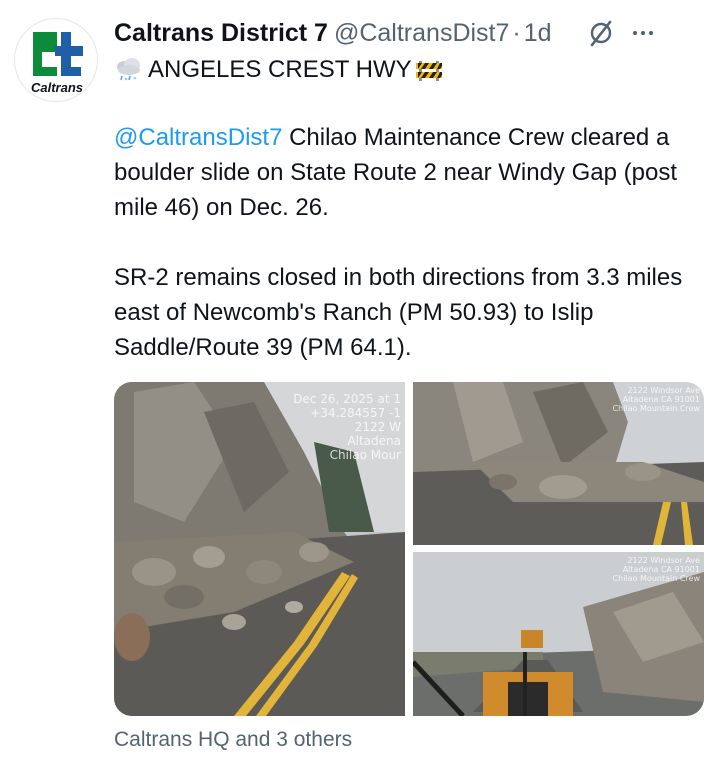 The width and height of the screenshot is (720, 769). I want to click on stamp-line: 2122 W, so click(377, 427).